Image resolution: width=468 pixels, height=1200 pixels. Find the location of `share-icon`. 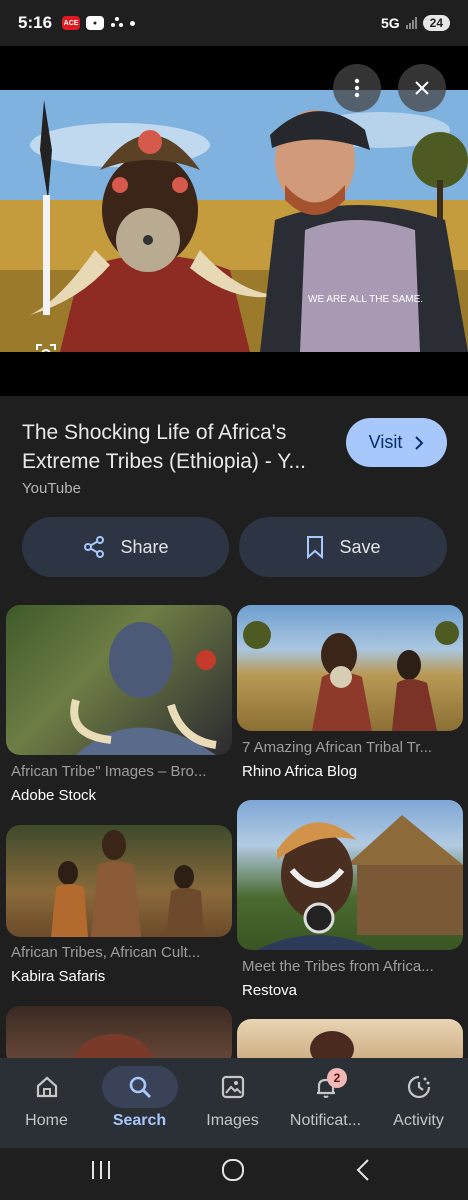

share-icon is located at coordinates (94, 547).